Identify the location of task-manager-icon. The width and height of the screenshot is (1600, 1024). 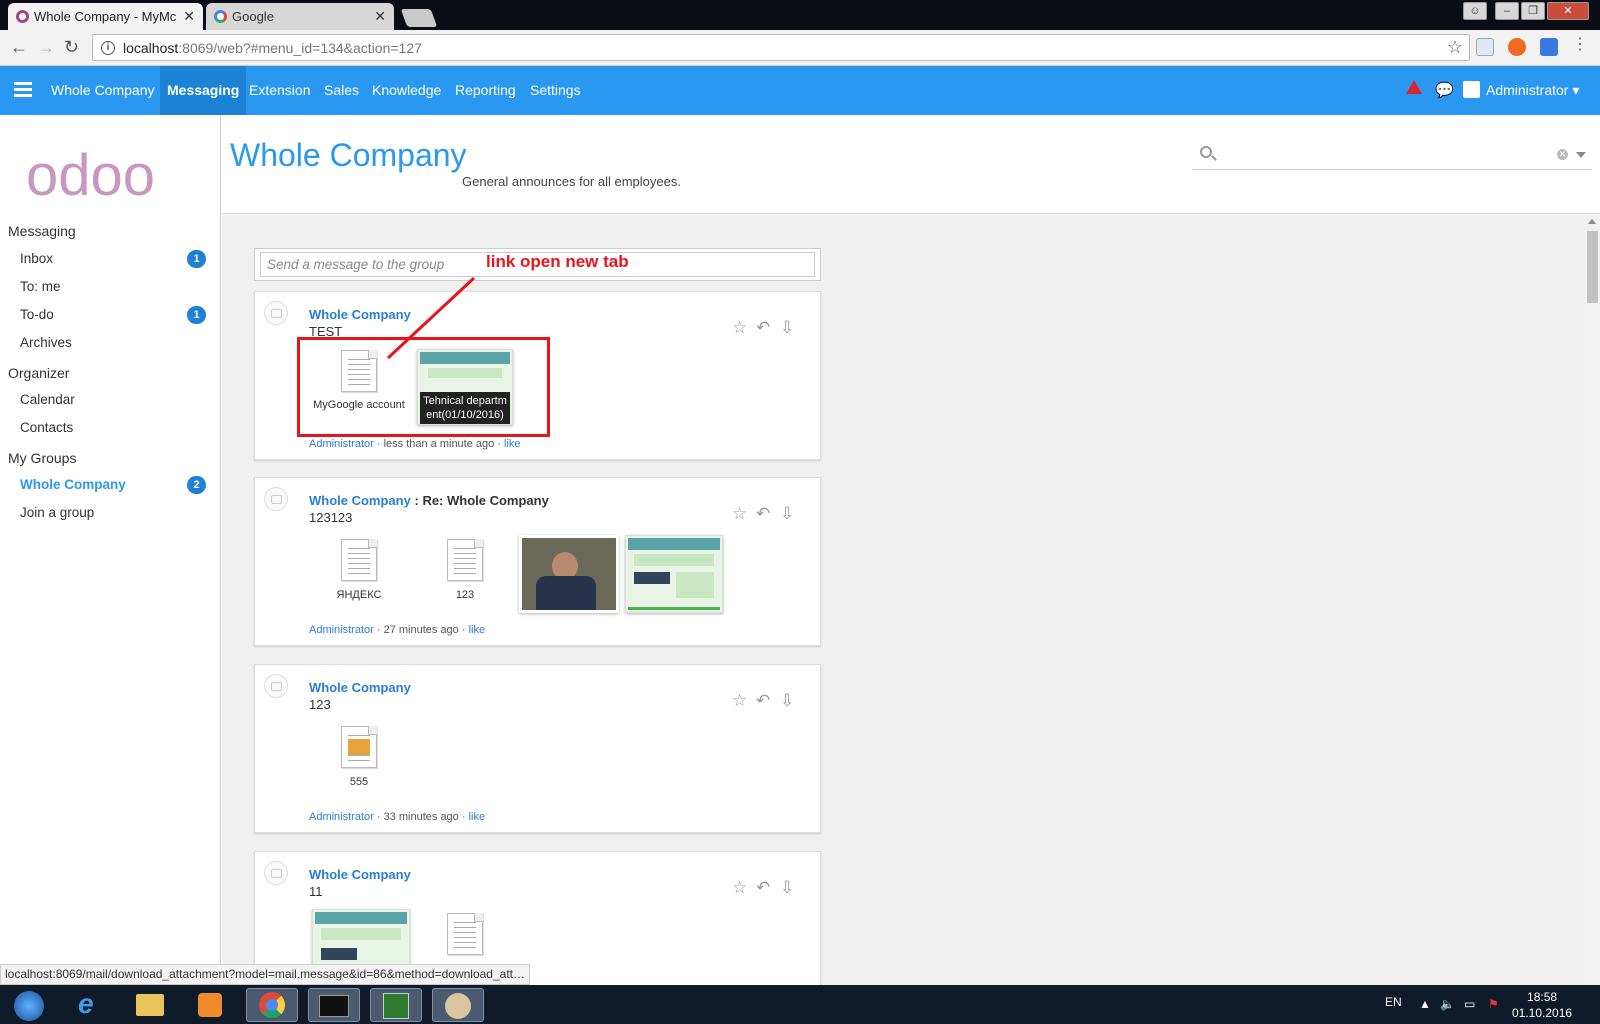
(396, 1005).